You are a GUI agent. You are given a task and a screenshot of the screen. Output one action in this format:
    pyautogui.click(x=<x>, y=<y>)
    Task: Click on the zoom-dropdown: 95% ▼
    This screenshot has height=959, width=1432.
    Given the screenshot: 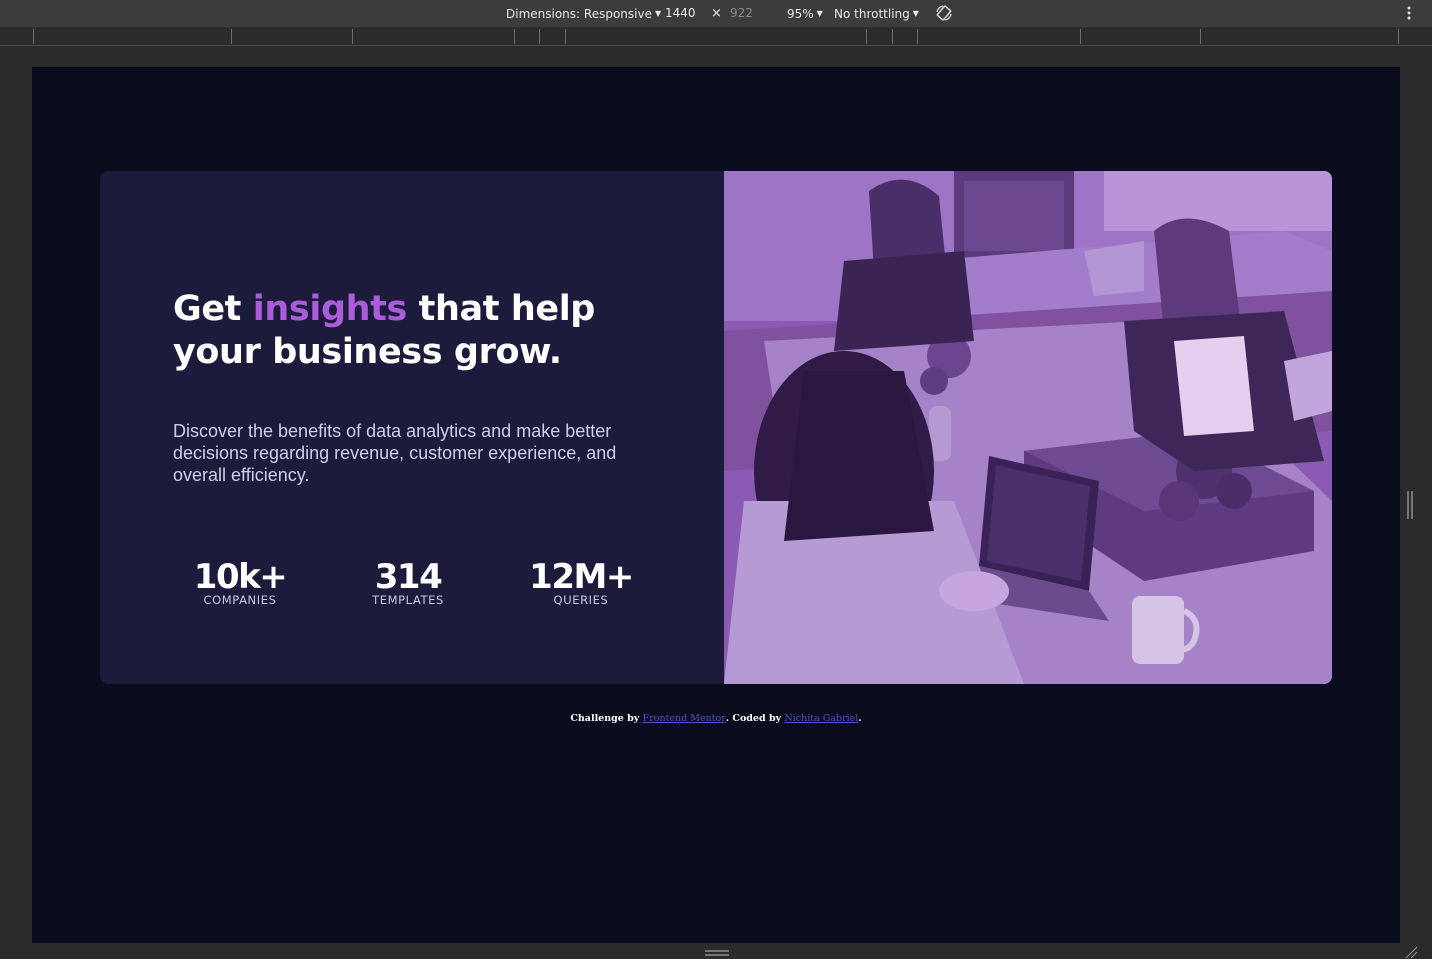 What is the action you would take?
    pyautogui.click(x=805, y=14)
    